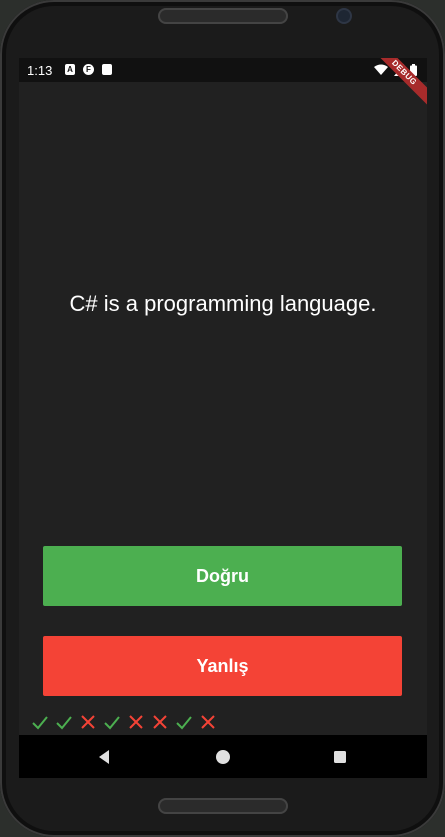 The width and height of the screenshot is (445, 837). What do you see at coordinates (340, 757) in the screenshot?
I see `recent-apps-icon` at bounding box center [340, 757].